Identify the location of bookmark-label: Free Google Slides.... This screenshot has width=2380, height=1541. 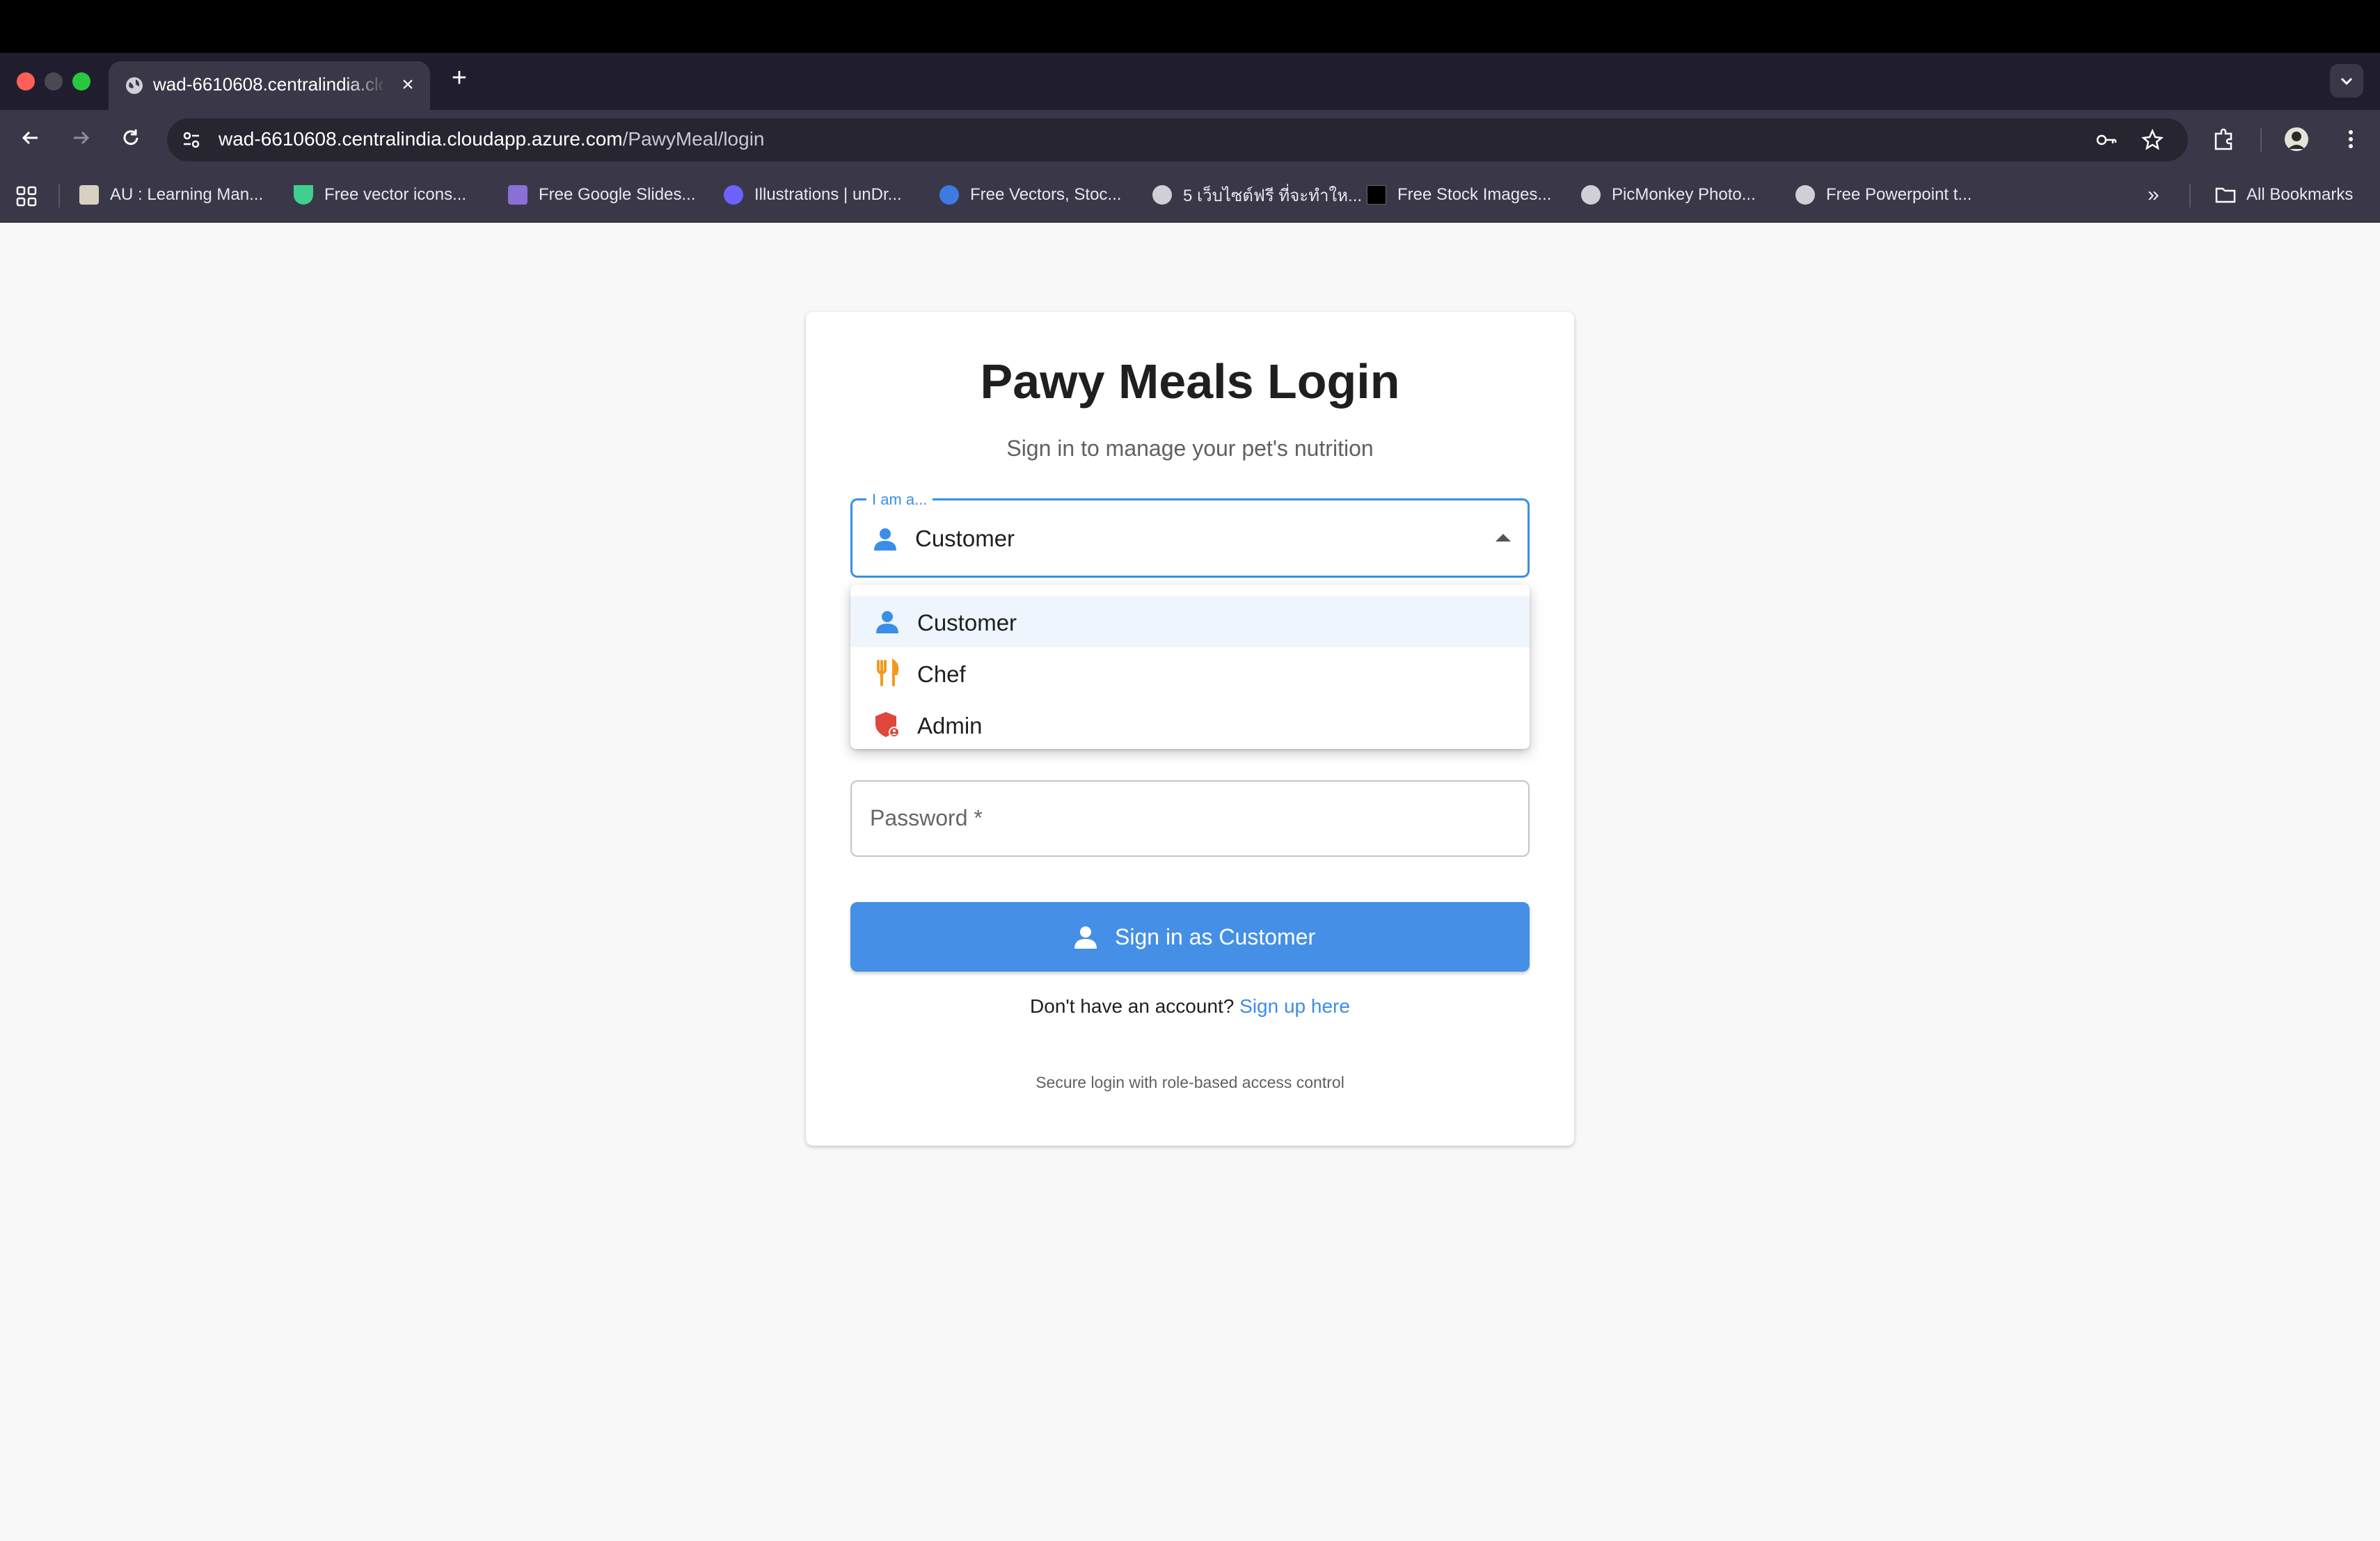
(617, 194).